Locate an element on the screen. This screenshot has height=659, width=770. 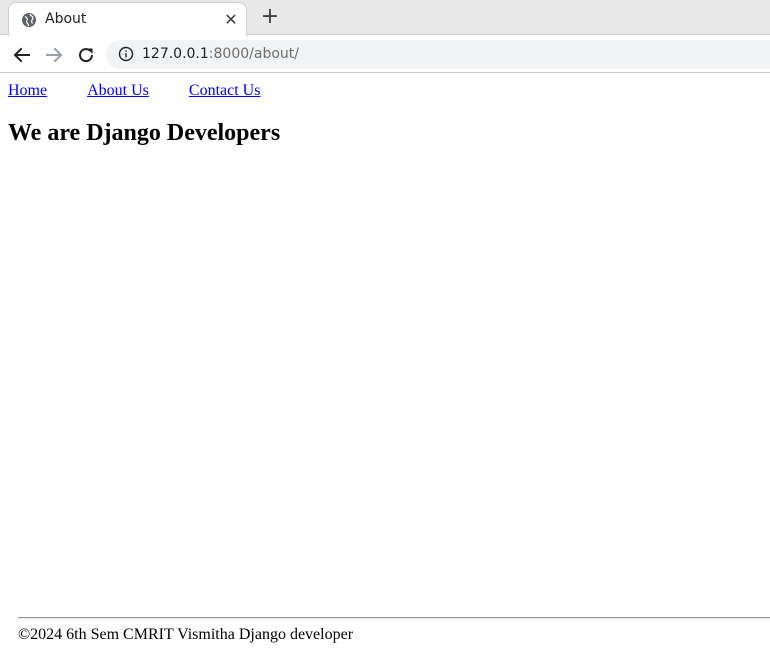
nav-link-home: Home is located at coordinates (27, 90).